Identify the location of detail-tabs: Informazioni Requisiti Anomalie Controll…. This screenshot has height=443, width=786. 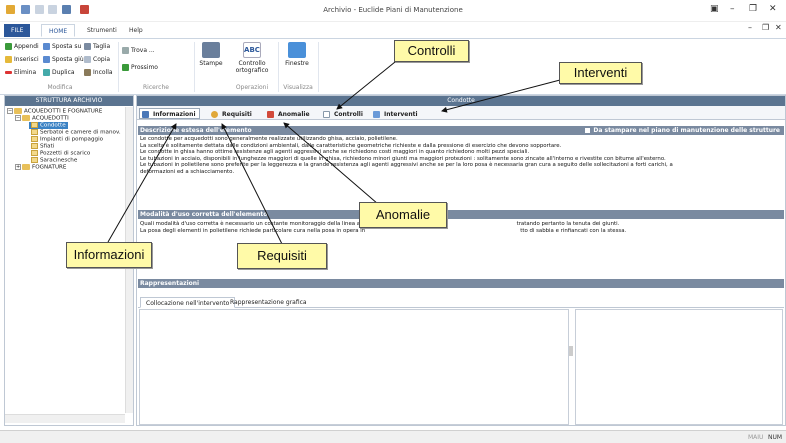
(461, 113).